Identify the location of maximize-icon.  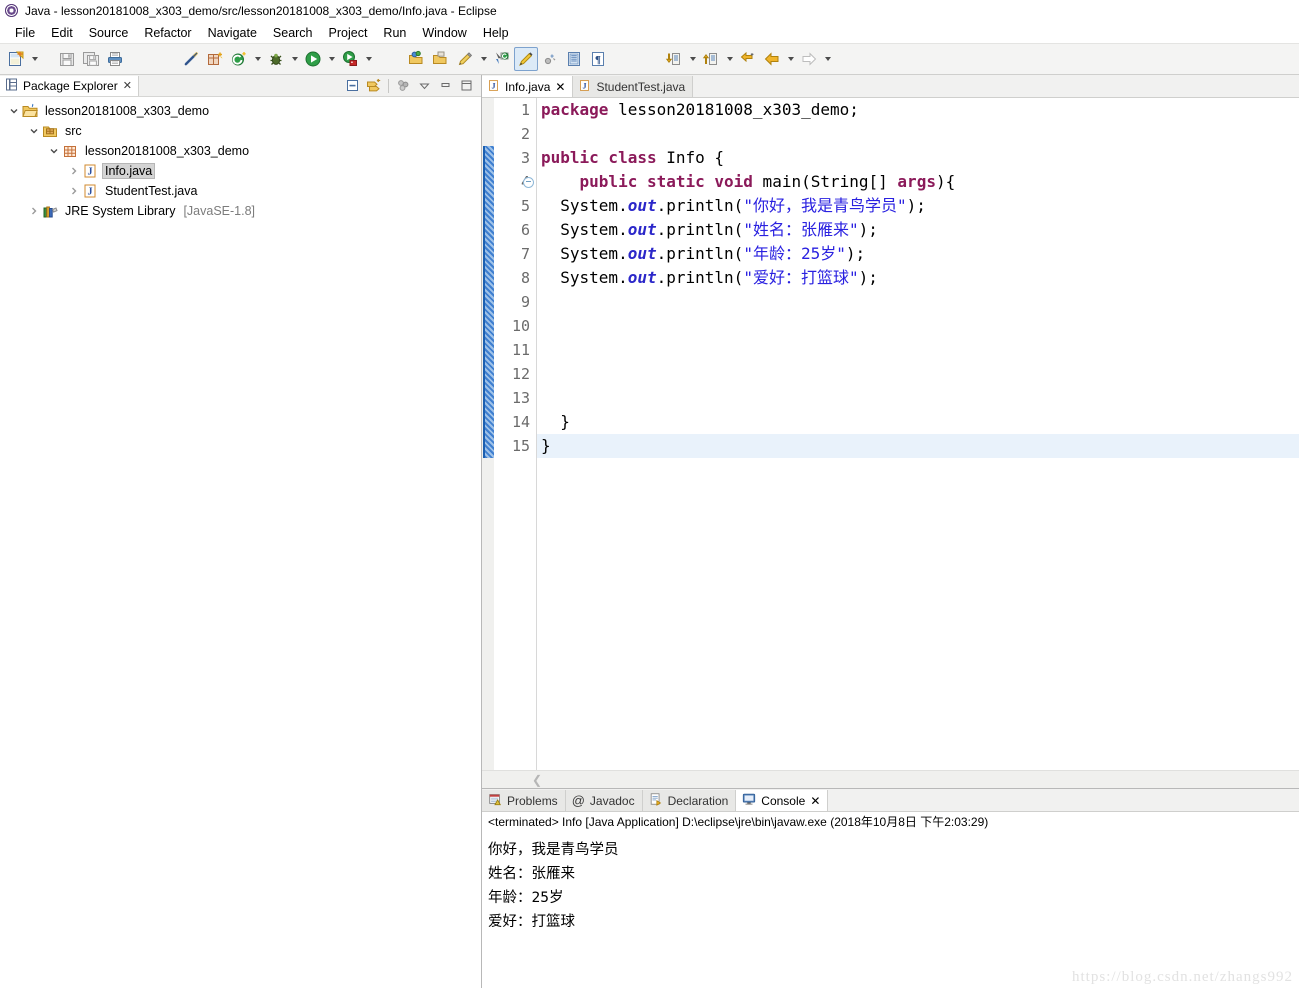
(466, 86).